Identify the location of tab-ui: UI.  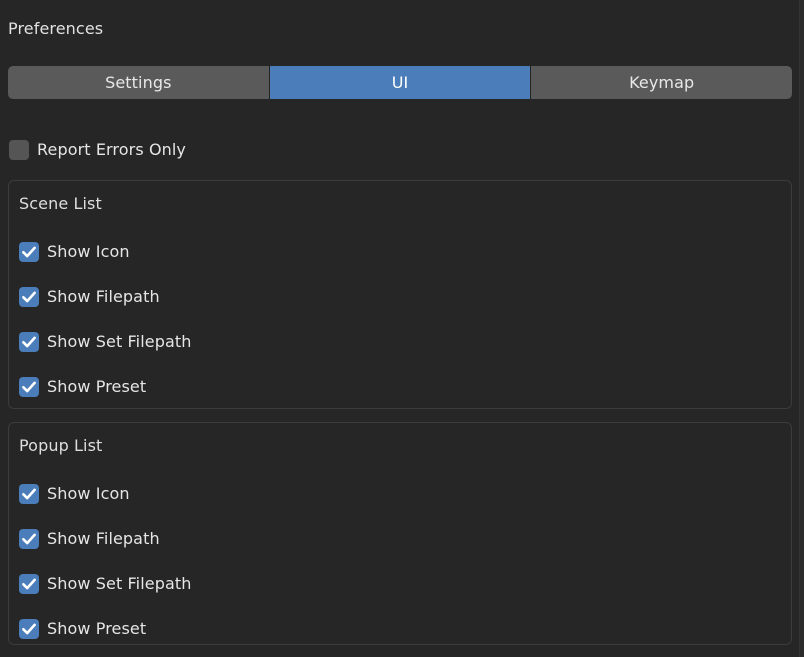
(400, 82).